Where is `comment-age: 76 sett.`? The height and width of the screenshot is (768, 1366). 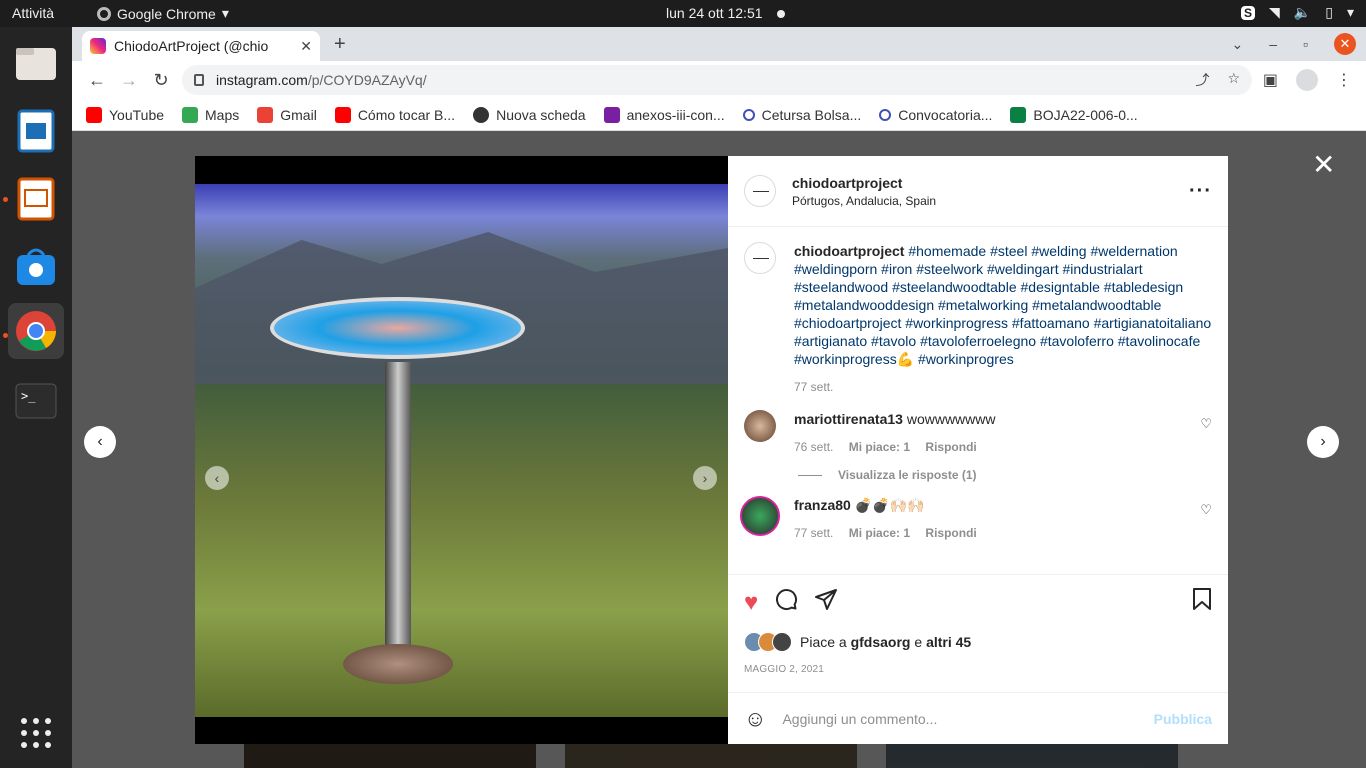 comment-age: 76 sett. is located at coordinates (813, 447).